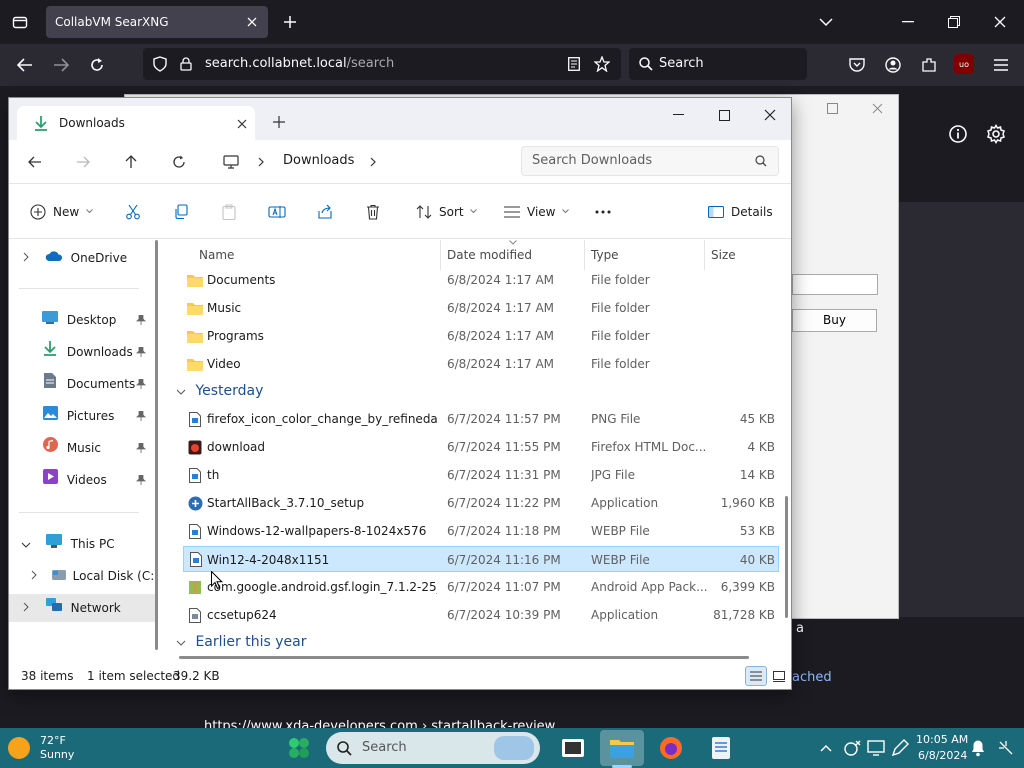 The height and width of the screenshot is (768, 1024). What do you see at coordinates (216, 255) in the screenshot?
I see `column-header-name: Name` at bounding box center [216, 255].